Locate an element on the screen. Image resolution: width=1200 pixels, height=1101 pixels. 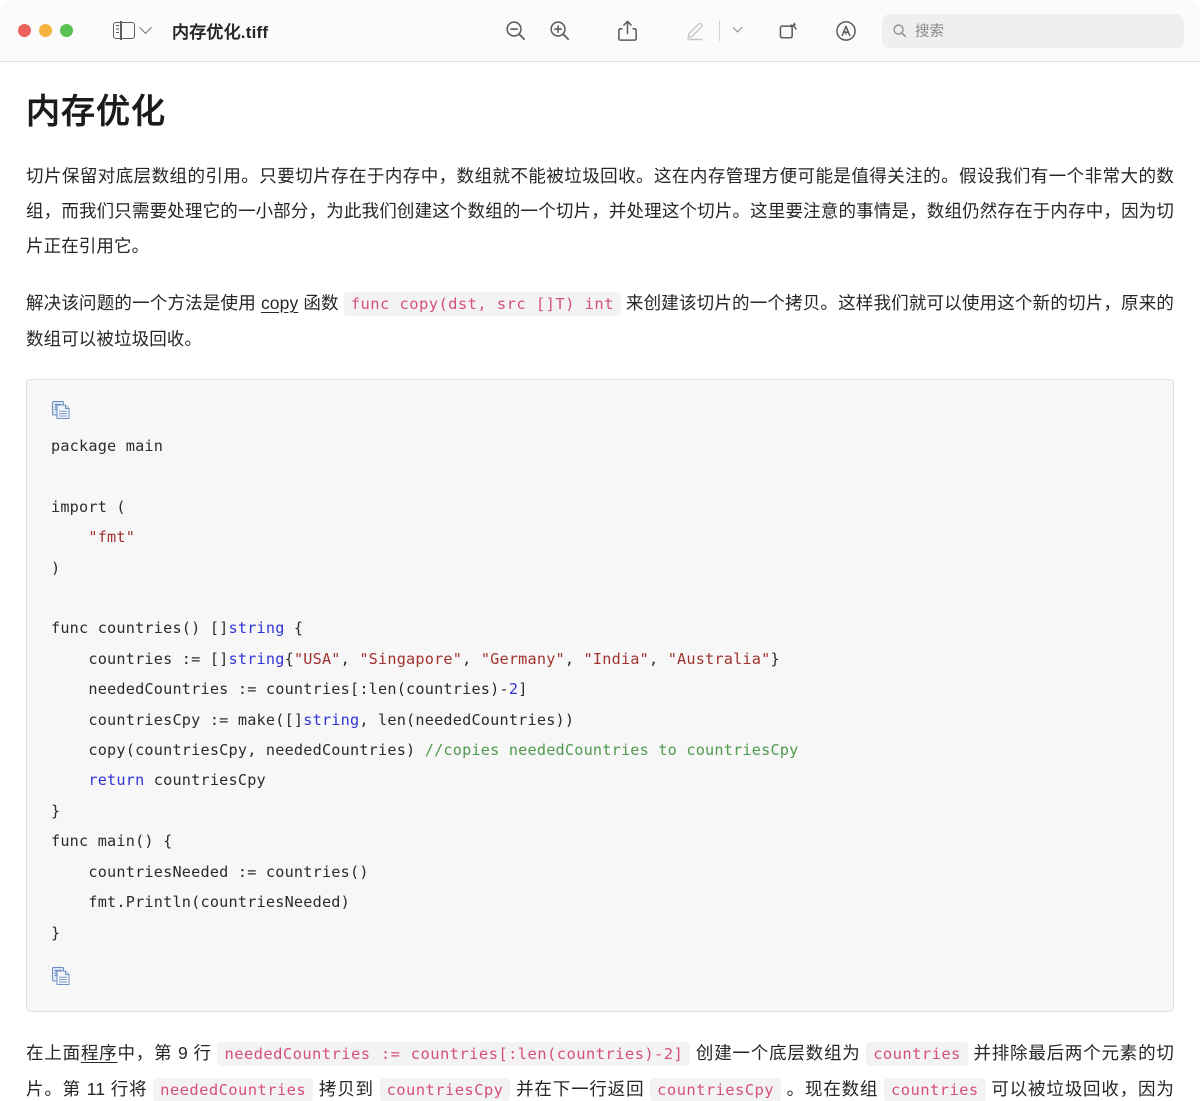
zoom-out-button is located at coordinates (515, 31).